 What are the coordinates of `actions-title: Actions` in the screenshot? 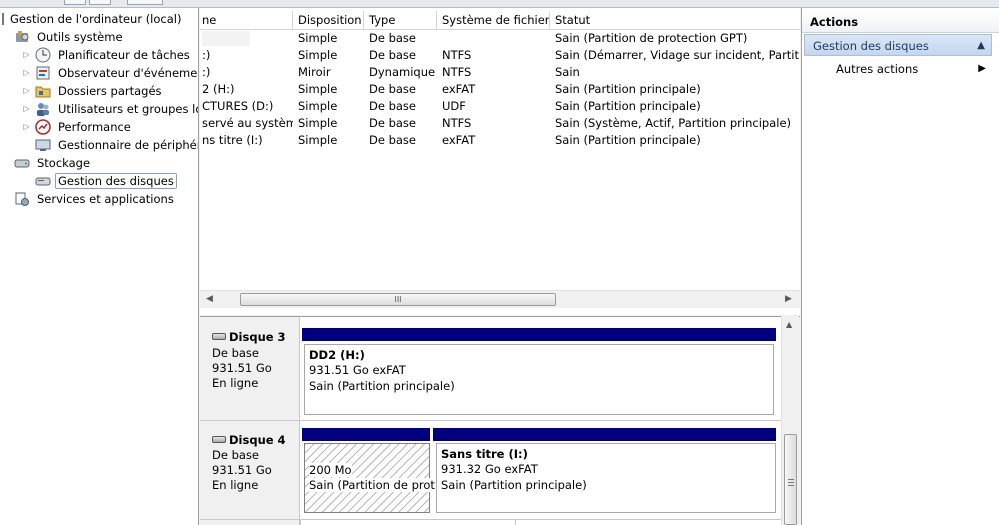 It's located at (900, 22).